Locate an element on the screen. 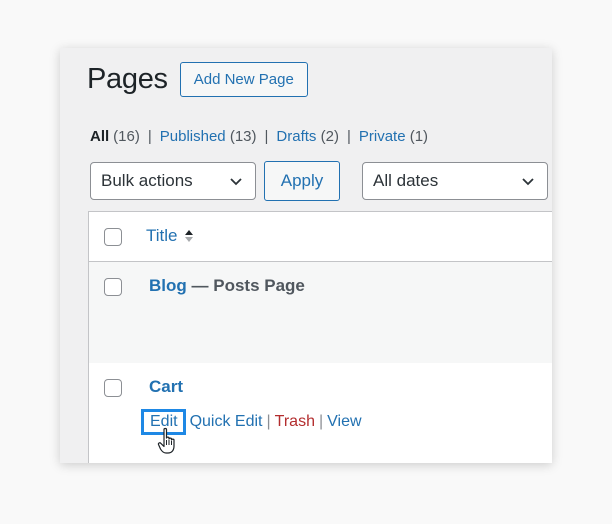 The height and width of the screenshot is (524, 612). quick-edit-link: Quick Edit is located at coordinates (226, 422).